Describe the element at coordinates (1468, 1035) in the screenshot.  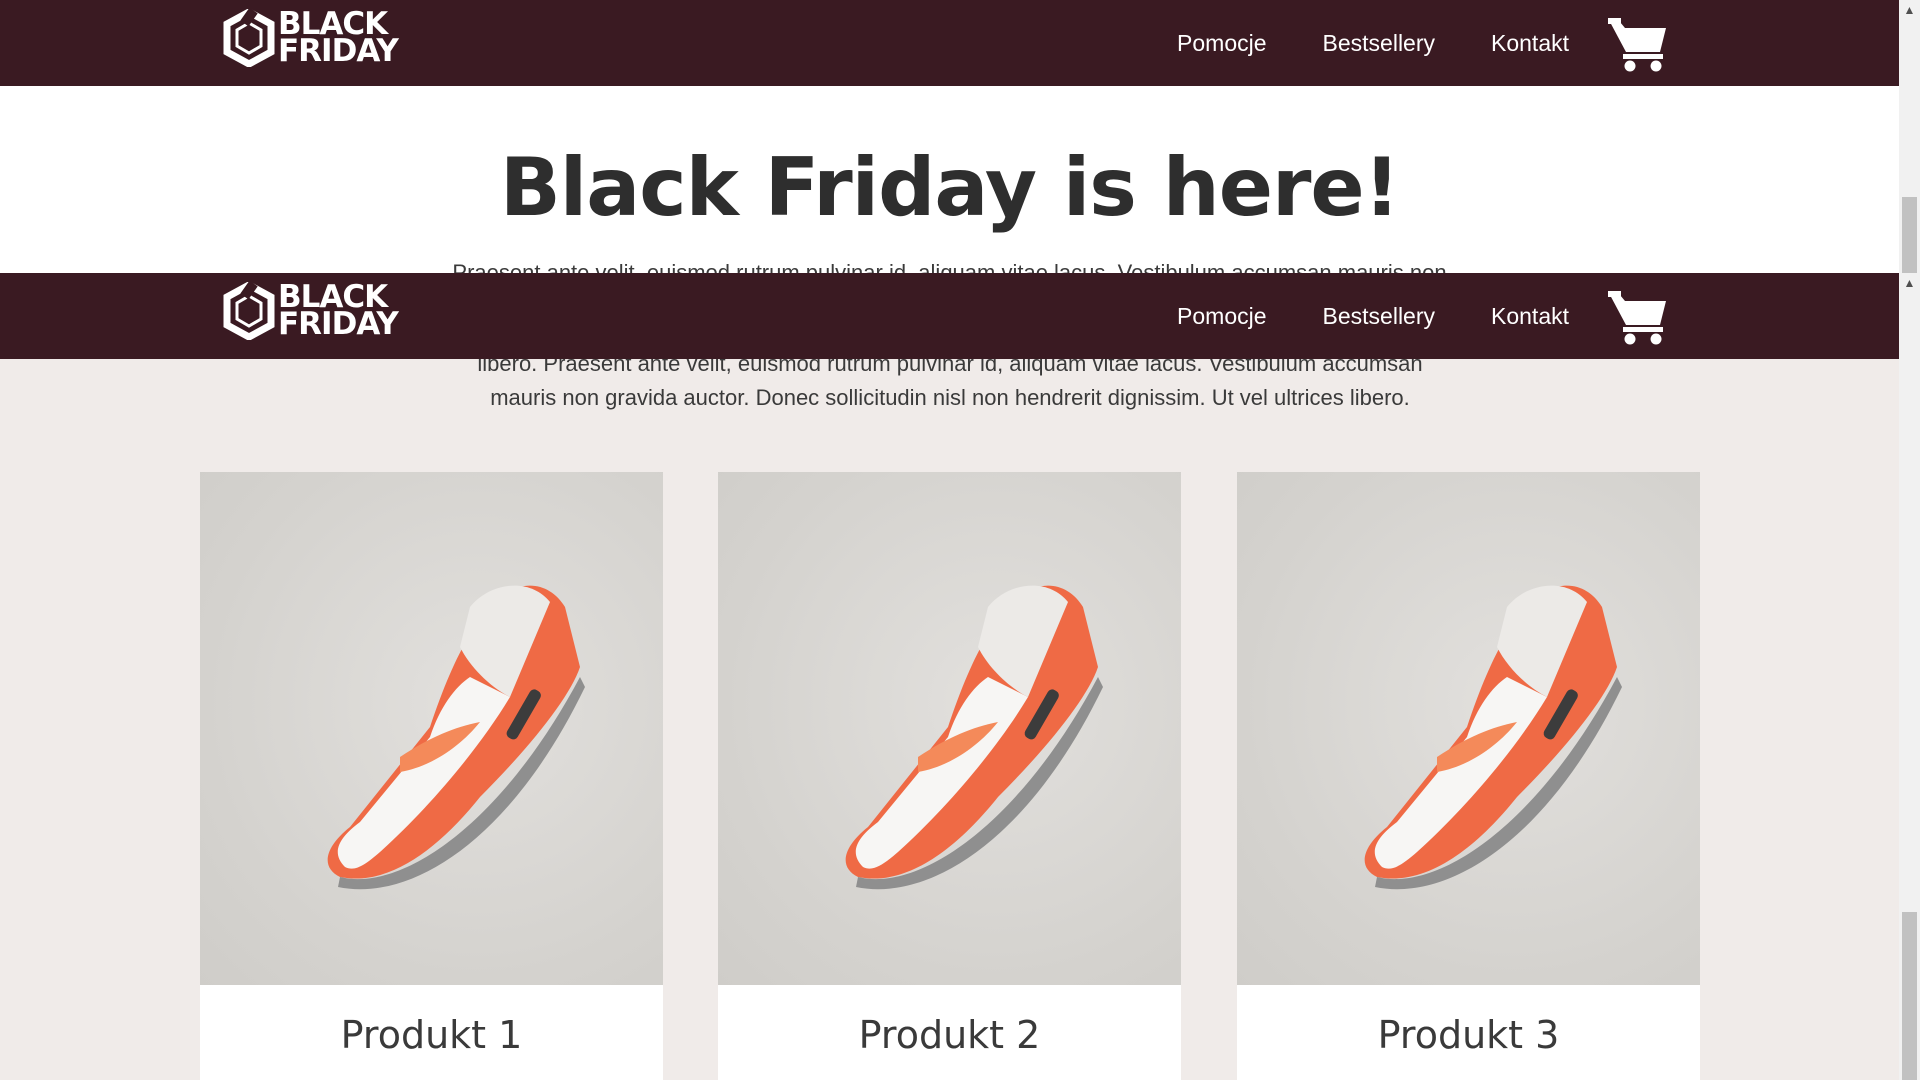
I see `product-name: Produkt 3` at that location.